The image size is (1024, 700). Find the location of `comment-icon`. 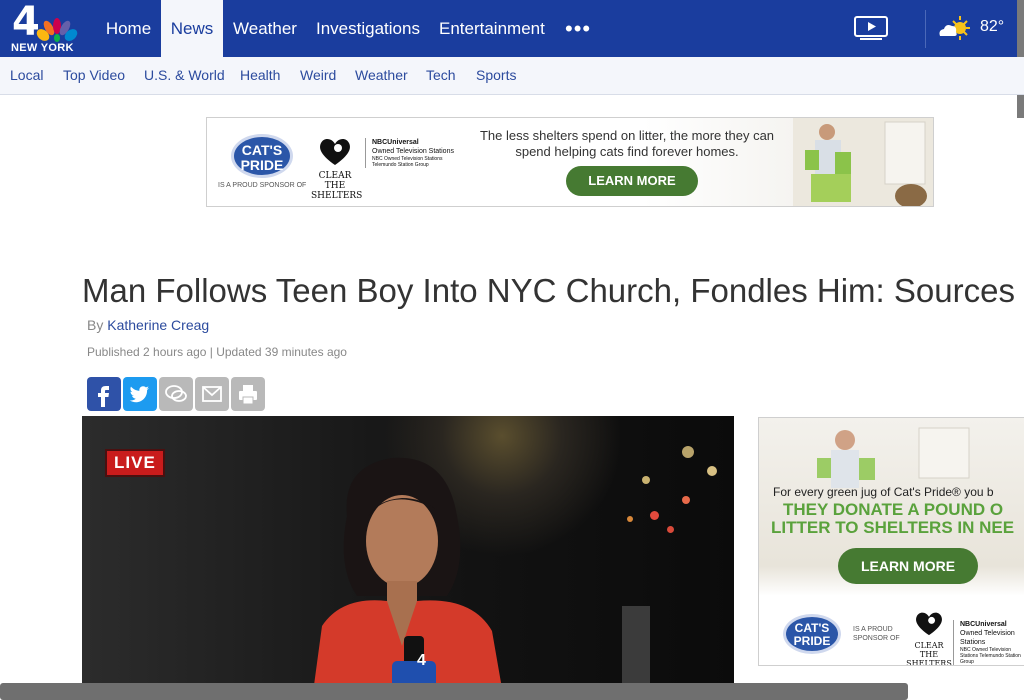

comment-icon is located at coordinates (176, 393).